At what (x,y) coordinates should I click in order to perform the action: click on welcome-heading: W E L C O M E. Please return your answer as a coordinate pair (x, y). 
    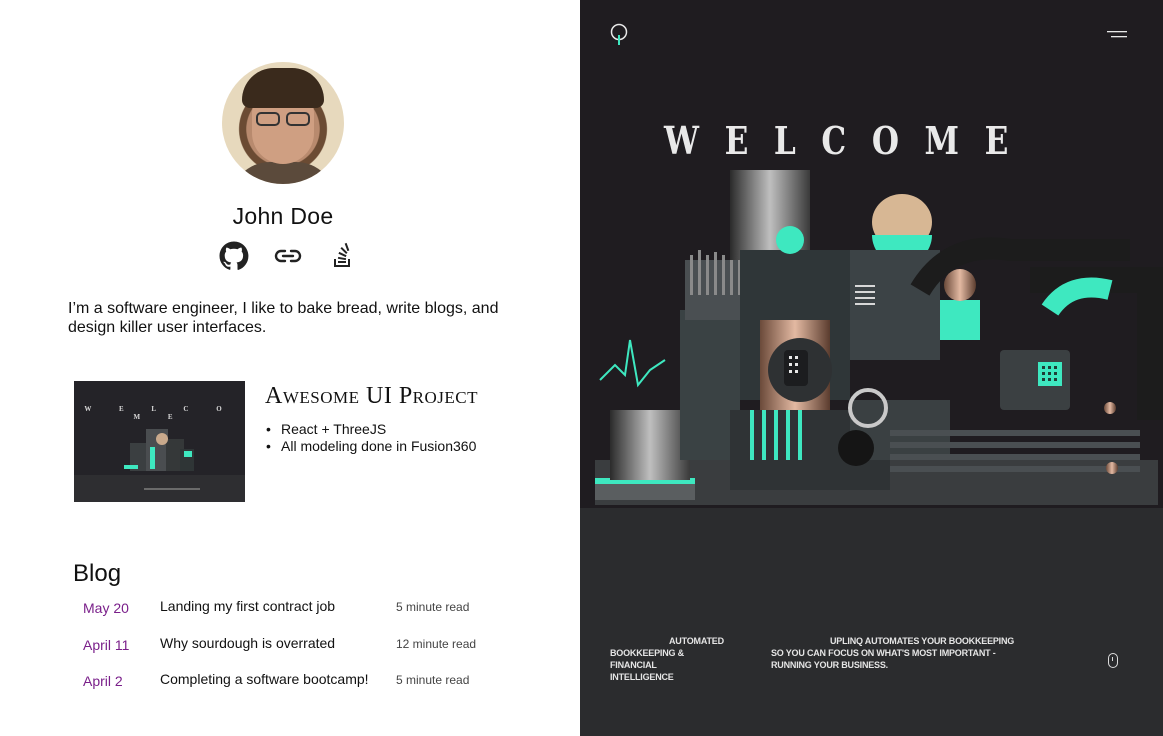
    Looking at the image, I should click on (836, 140).